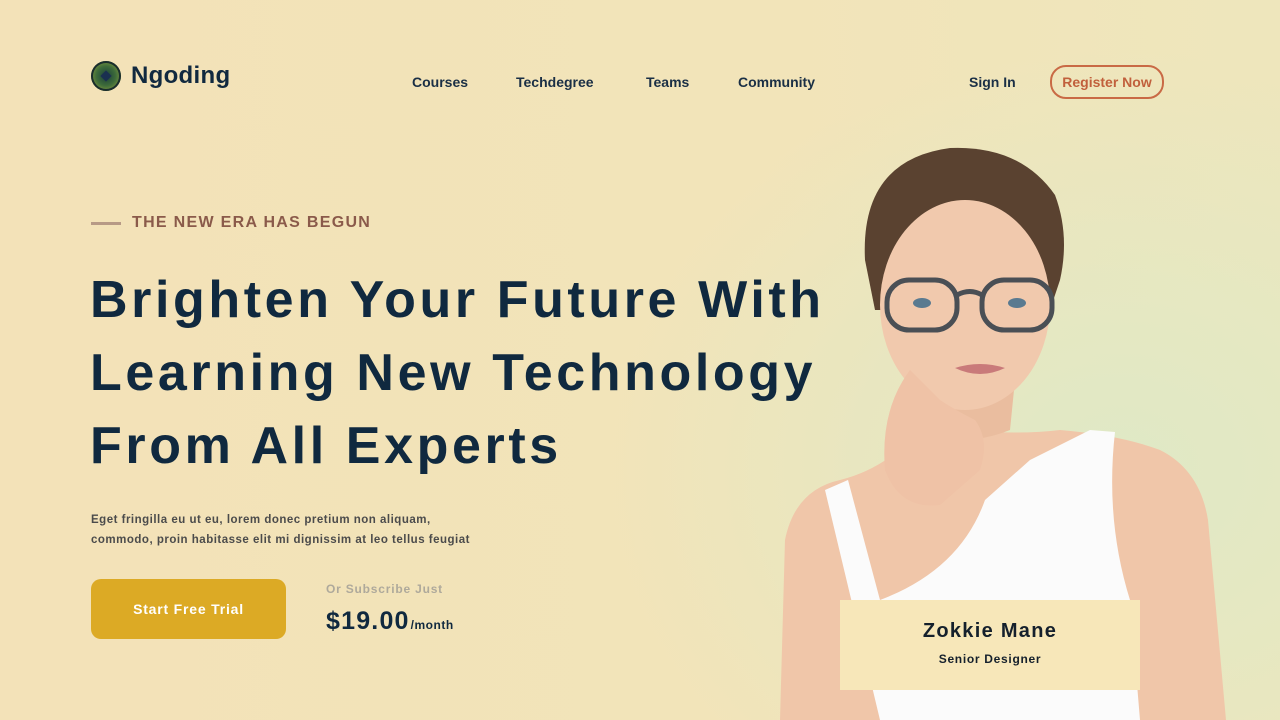 This screenshot has width=1280, height=720. What do you see at coordinates (326, 446) in the screenshot?
I see `headline-line: From All Experts` at bounding box center [326, 446].